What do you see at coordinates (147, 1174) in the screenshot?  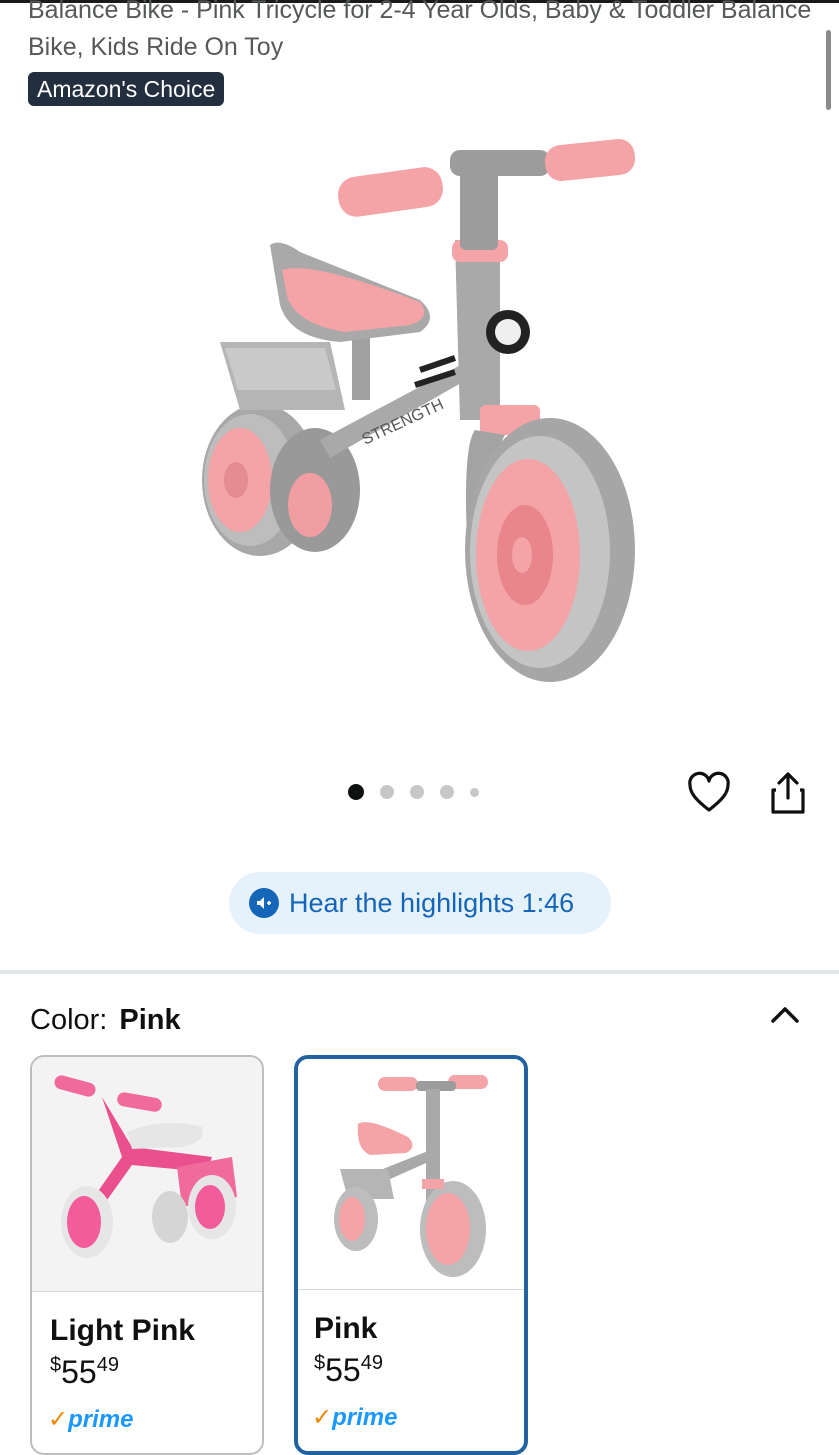 I see `light-pink-thumbnail` at bounding box center [147, 1174].